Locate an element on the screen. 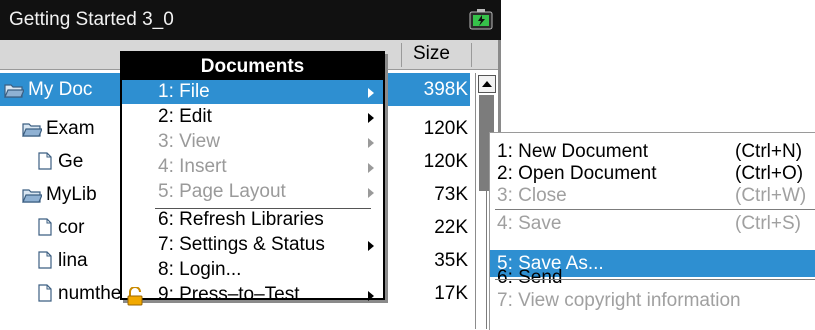 The width and height of the screenshot is (815, 330). file-size: 73K is located at coordinates (451, 194).